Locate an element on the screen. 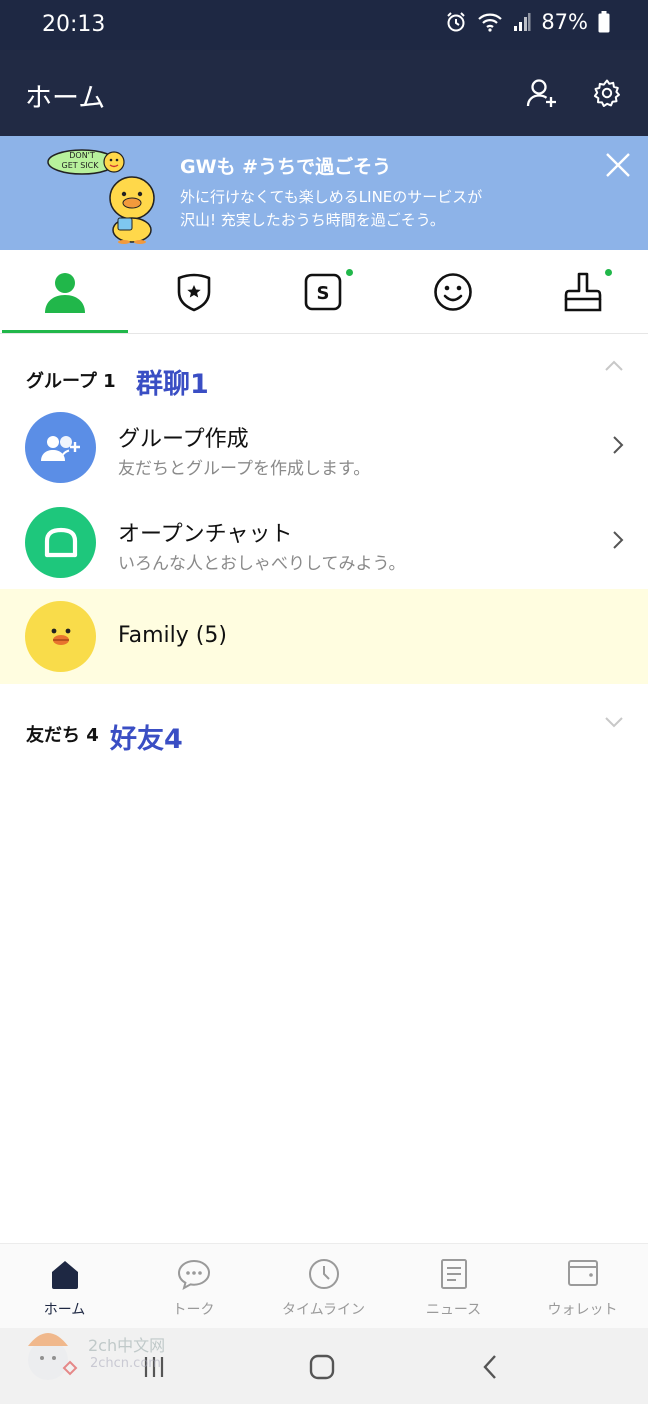  nav-wallet: ウォレット is located at coordinates (582, 1286).